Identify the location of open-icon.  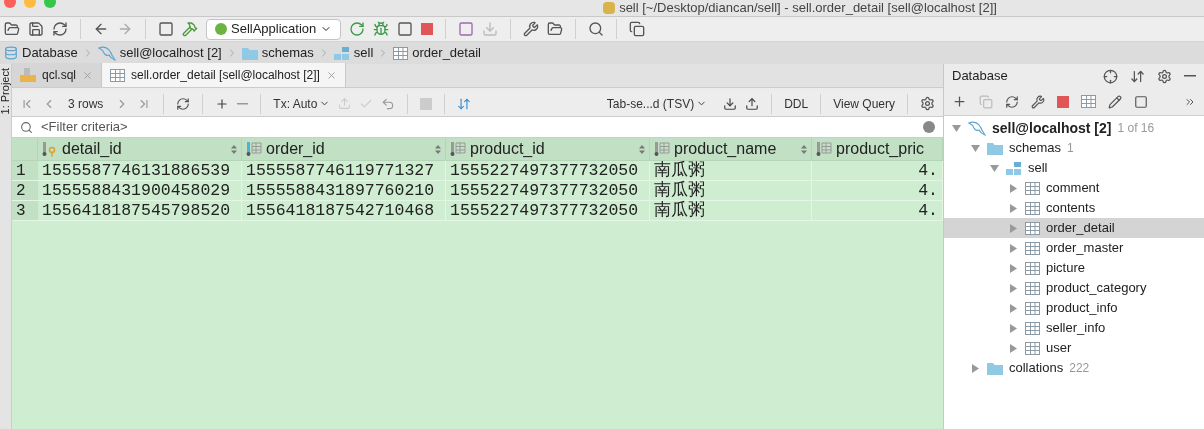
(12, 29).